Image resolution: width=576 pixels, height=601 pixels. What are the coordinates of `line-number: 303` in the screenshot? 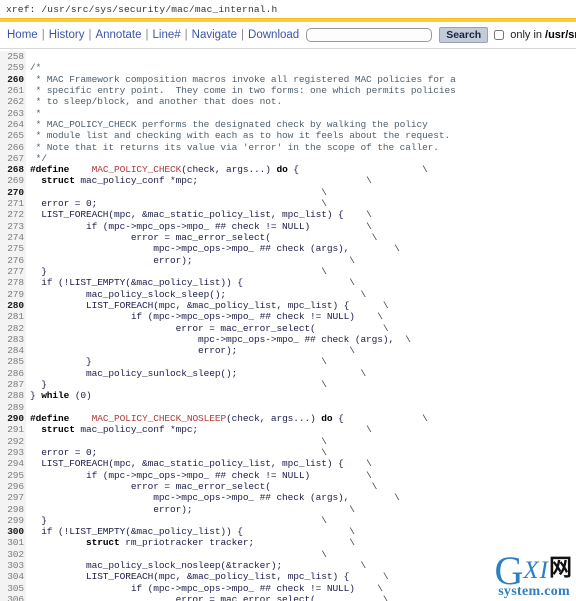 It's located at (13, 566).